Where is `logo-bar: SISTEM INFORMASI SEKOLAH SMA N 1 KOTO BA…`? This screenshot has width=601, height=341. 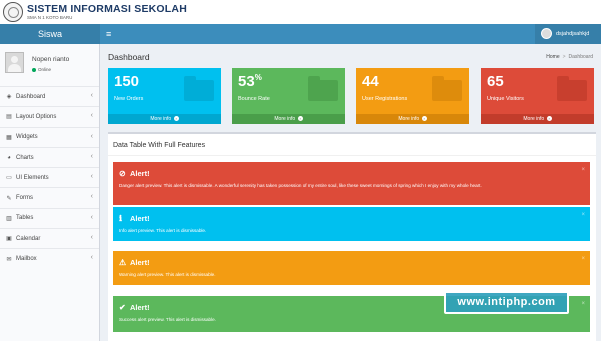 logo-bar: SISTEM INFORMASI SEKOLAH SMA N 1 KOTO BA… is located at coordinates (300, 12).